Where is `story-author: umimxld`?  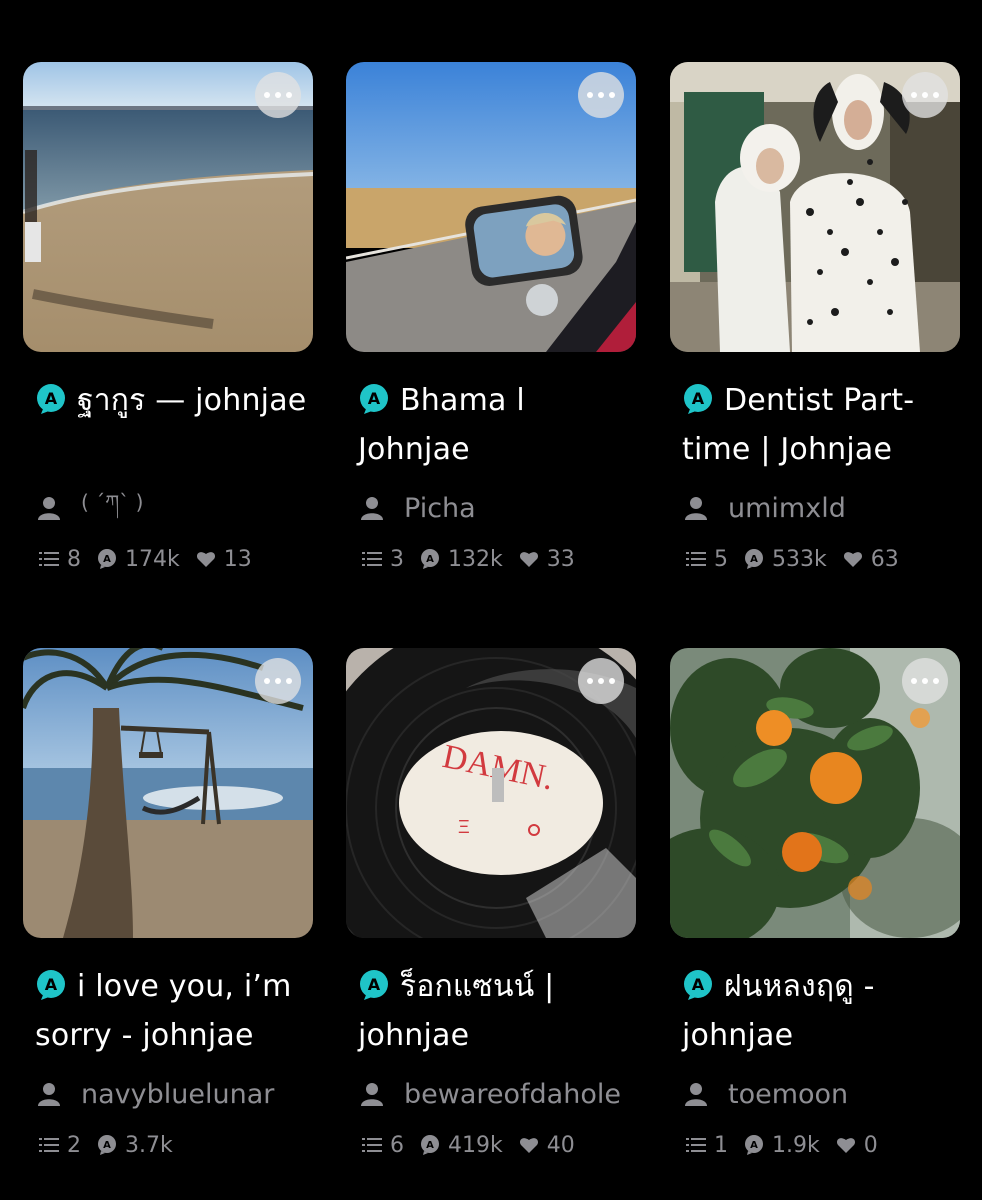 story-author: umimxld is located at coordinates (815, 508).